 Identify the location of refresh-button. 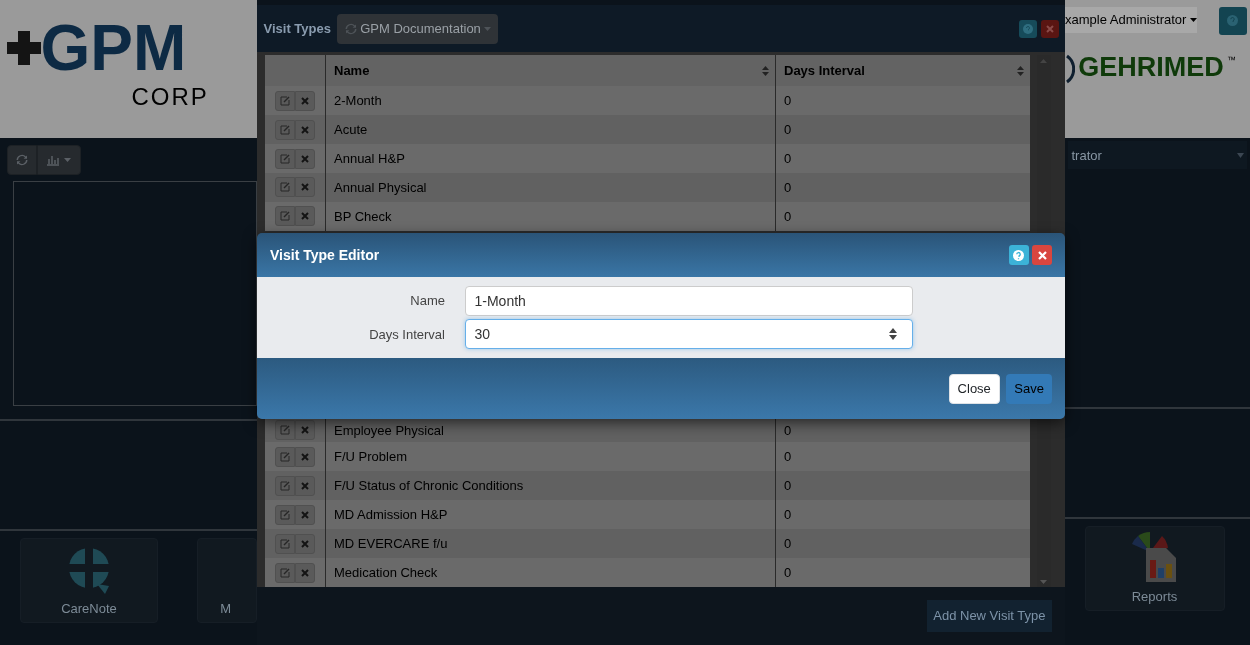
(21, 159).